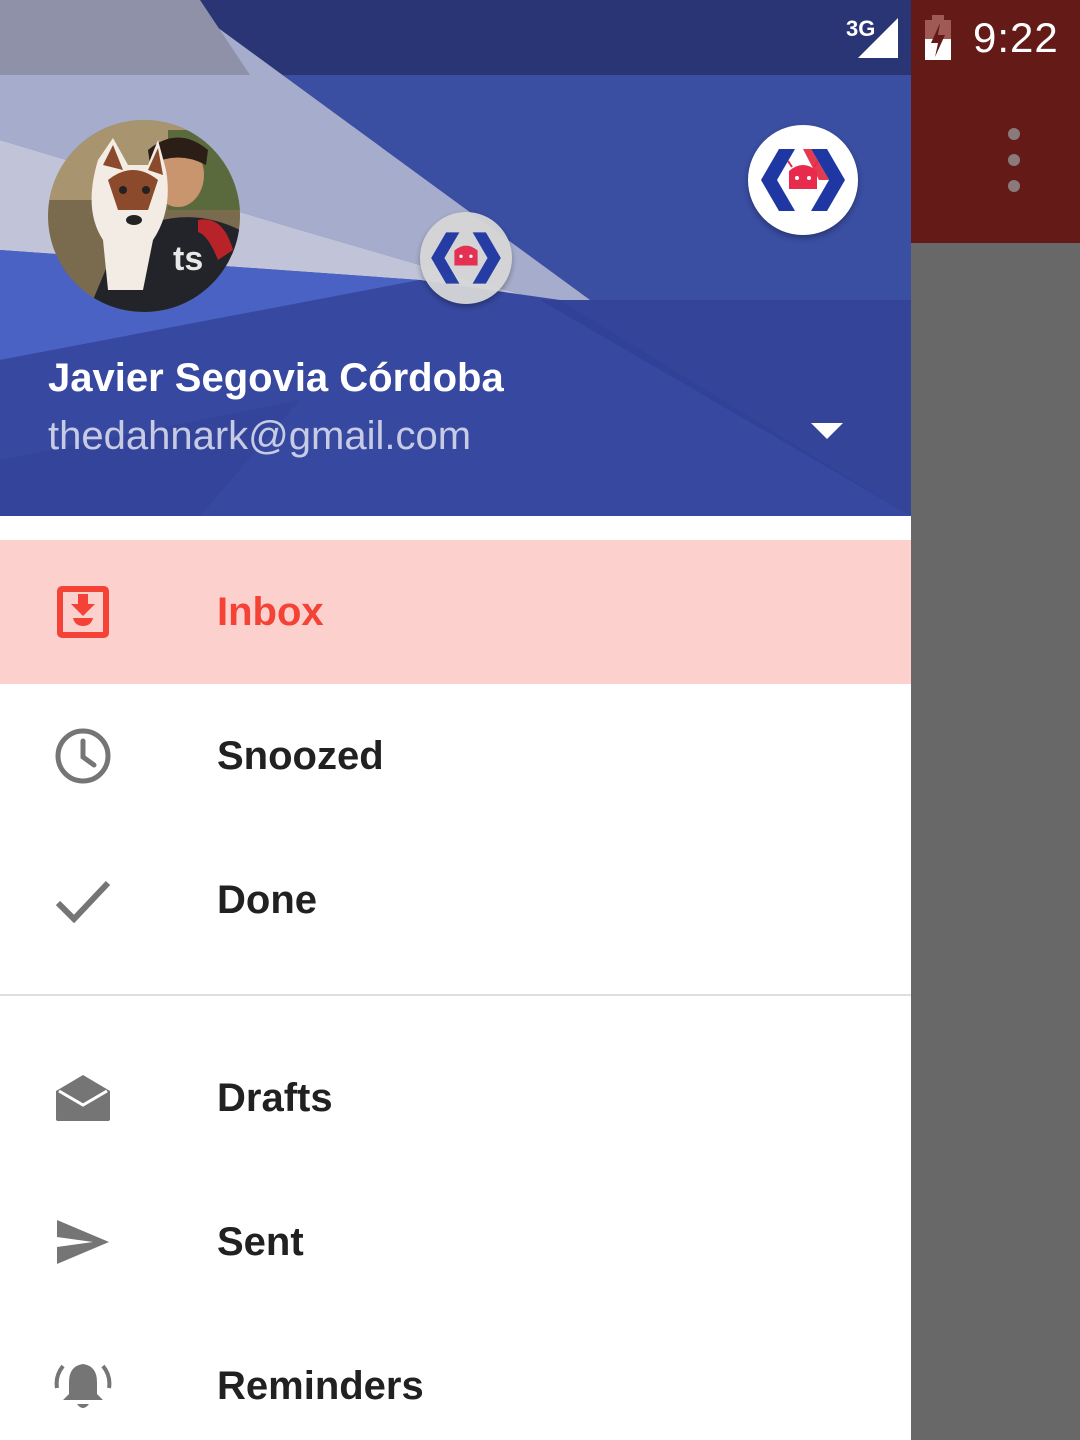  Describe the element at coordinates (455, 1098) in the screenshot. I see `nav-item-drafts: Drafts` at that location.